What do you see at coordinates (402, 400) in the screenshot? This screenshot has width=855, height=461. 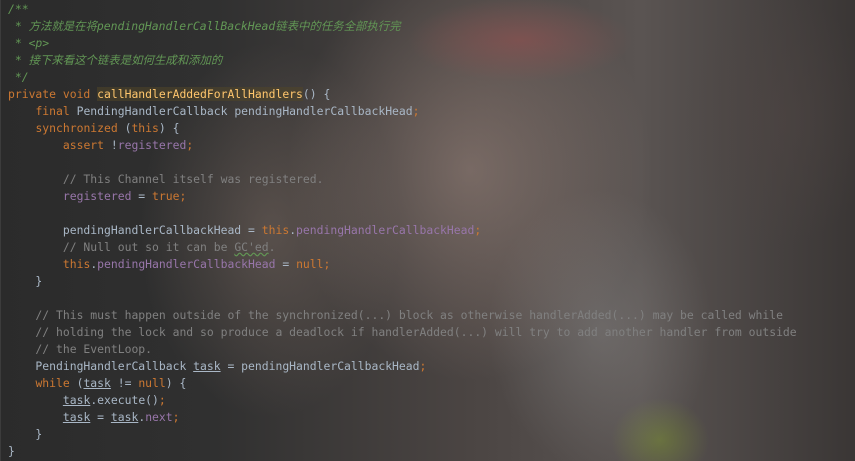 I see `code-line: task.execute();` at bounding box center [402, 400].